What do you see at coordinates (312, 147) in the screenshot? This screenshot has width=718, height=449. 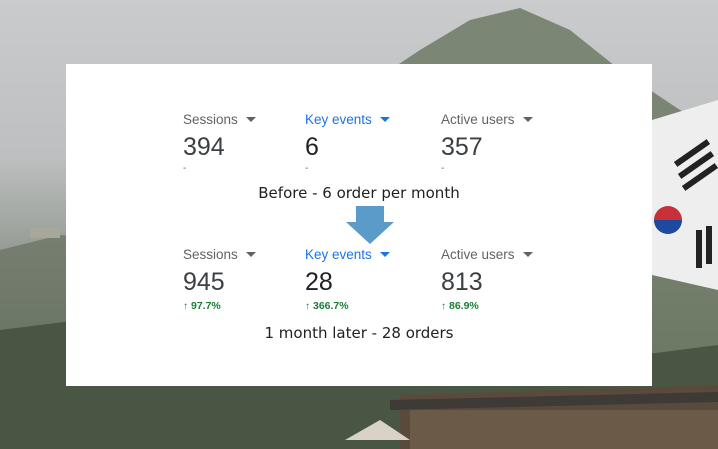 I see `key-events-value: 6` at bounding box center [312, 147].